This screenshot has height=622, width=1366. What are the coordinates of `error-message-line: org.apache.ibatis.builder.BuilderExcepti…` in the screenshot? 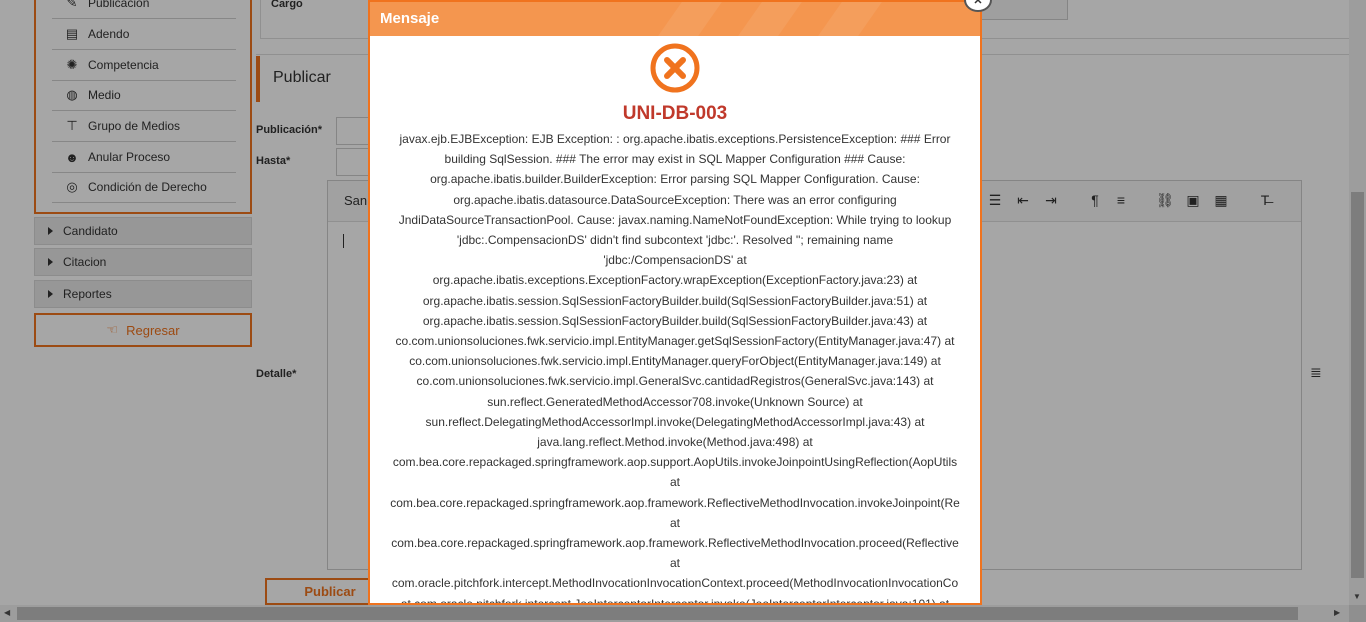 It's located at (675, 179).